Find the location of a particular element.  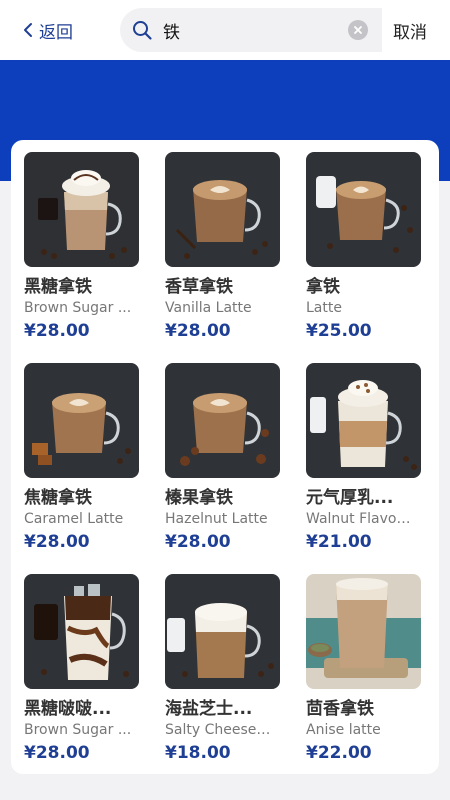

product-name: 焦糖拿铁 is located at coordinates (58, 498).